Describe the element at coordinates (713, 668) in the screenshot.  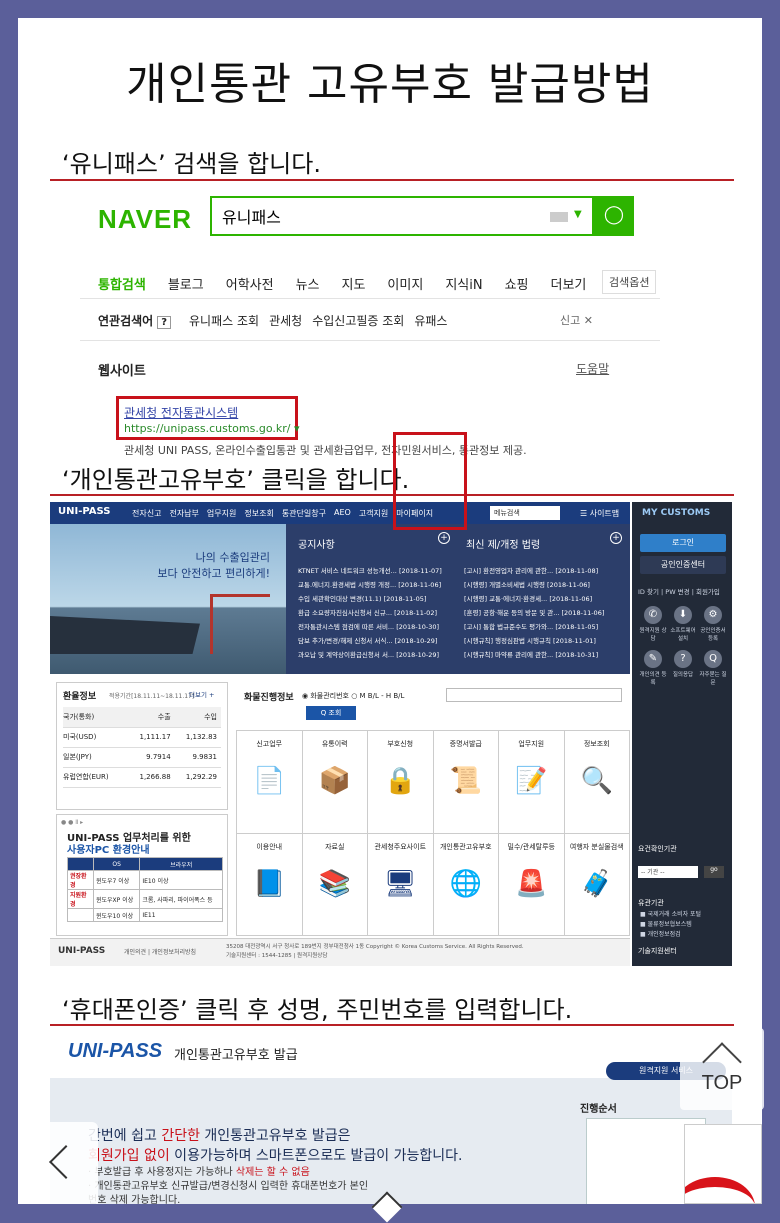
I see `side-icon-item: Q 자주묻는 질문` at that location.